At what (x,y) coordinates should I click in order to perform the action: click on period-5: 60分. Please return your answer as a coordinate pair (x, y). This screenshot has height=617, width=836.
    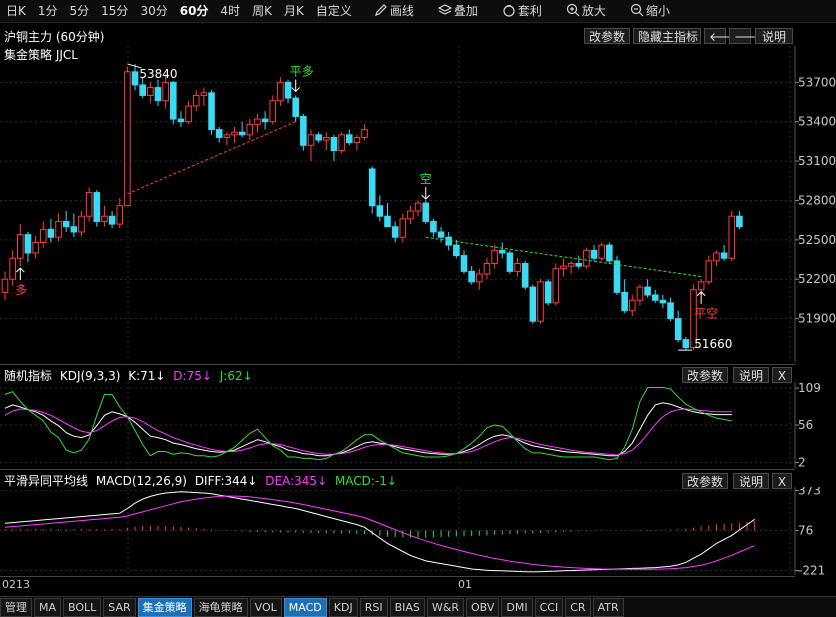
    Looking at the image, I should click on (194, 11).